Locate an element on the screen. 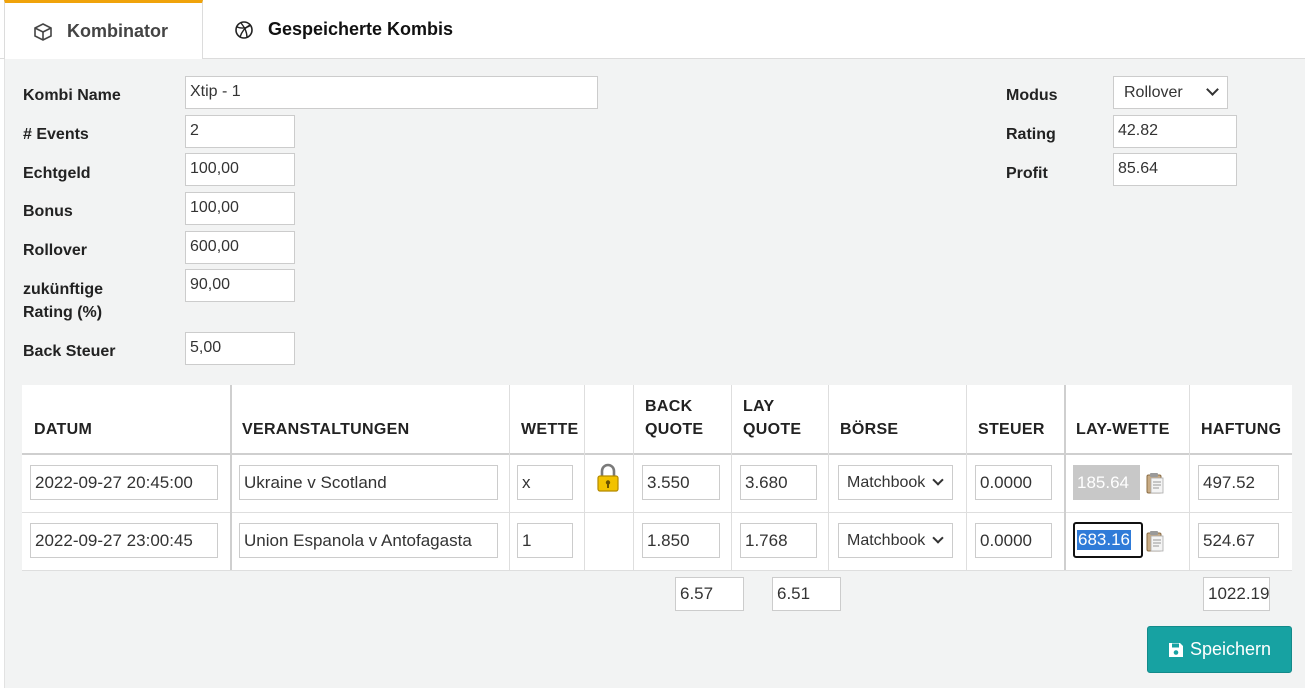  header-datum: DATUM is located at coordinates (63, 429).